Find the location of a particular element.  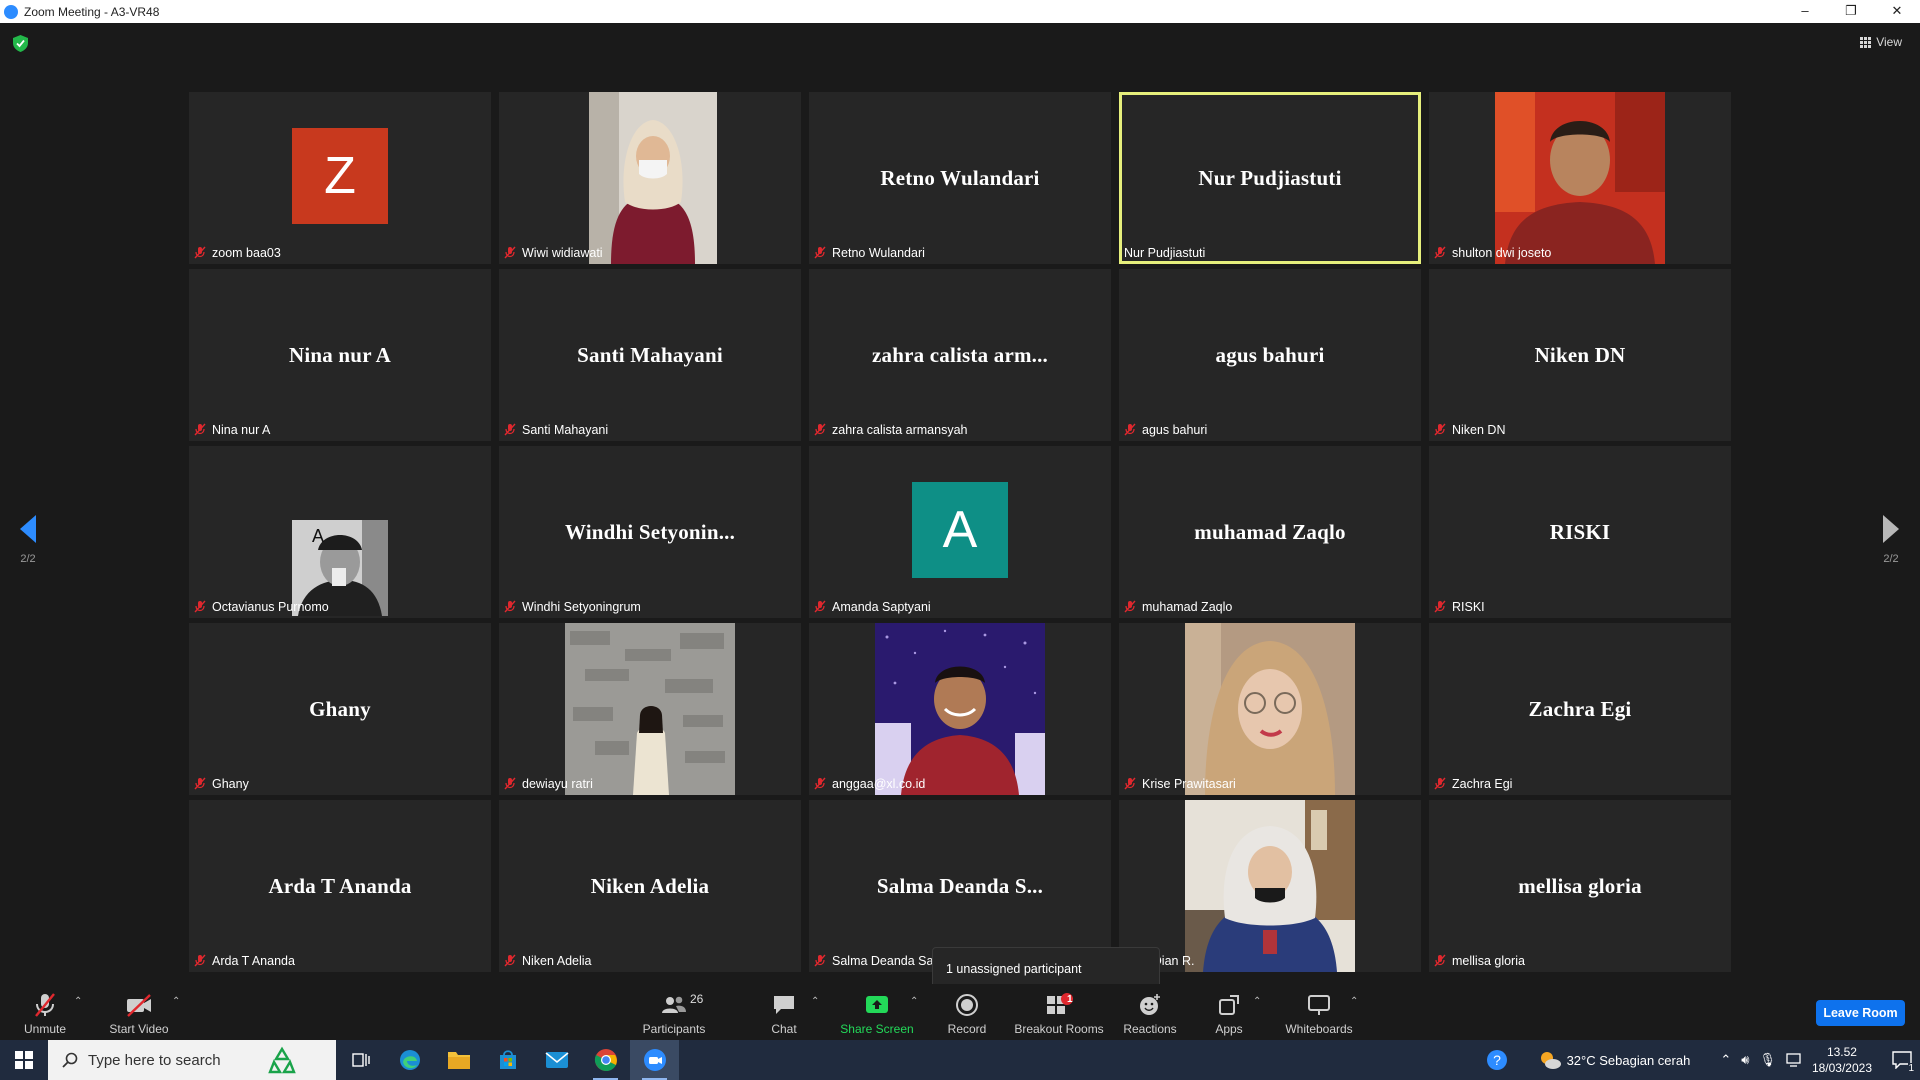

help-icon: ? is located at coordinates (1497, 1060).